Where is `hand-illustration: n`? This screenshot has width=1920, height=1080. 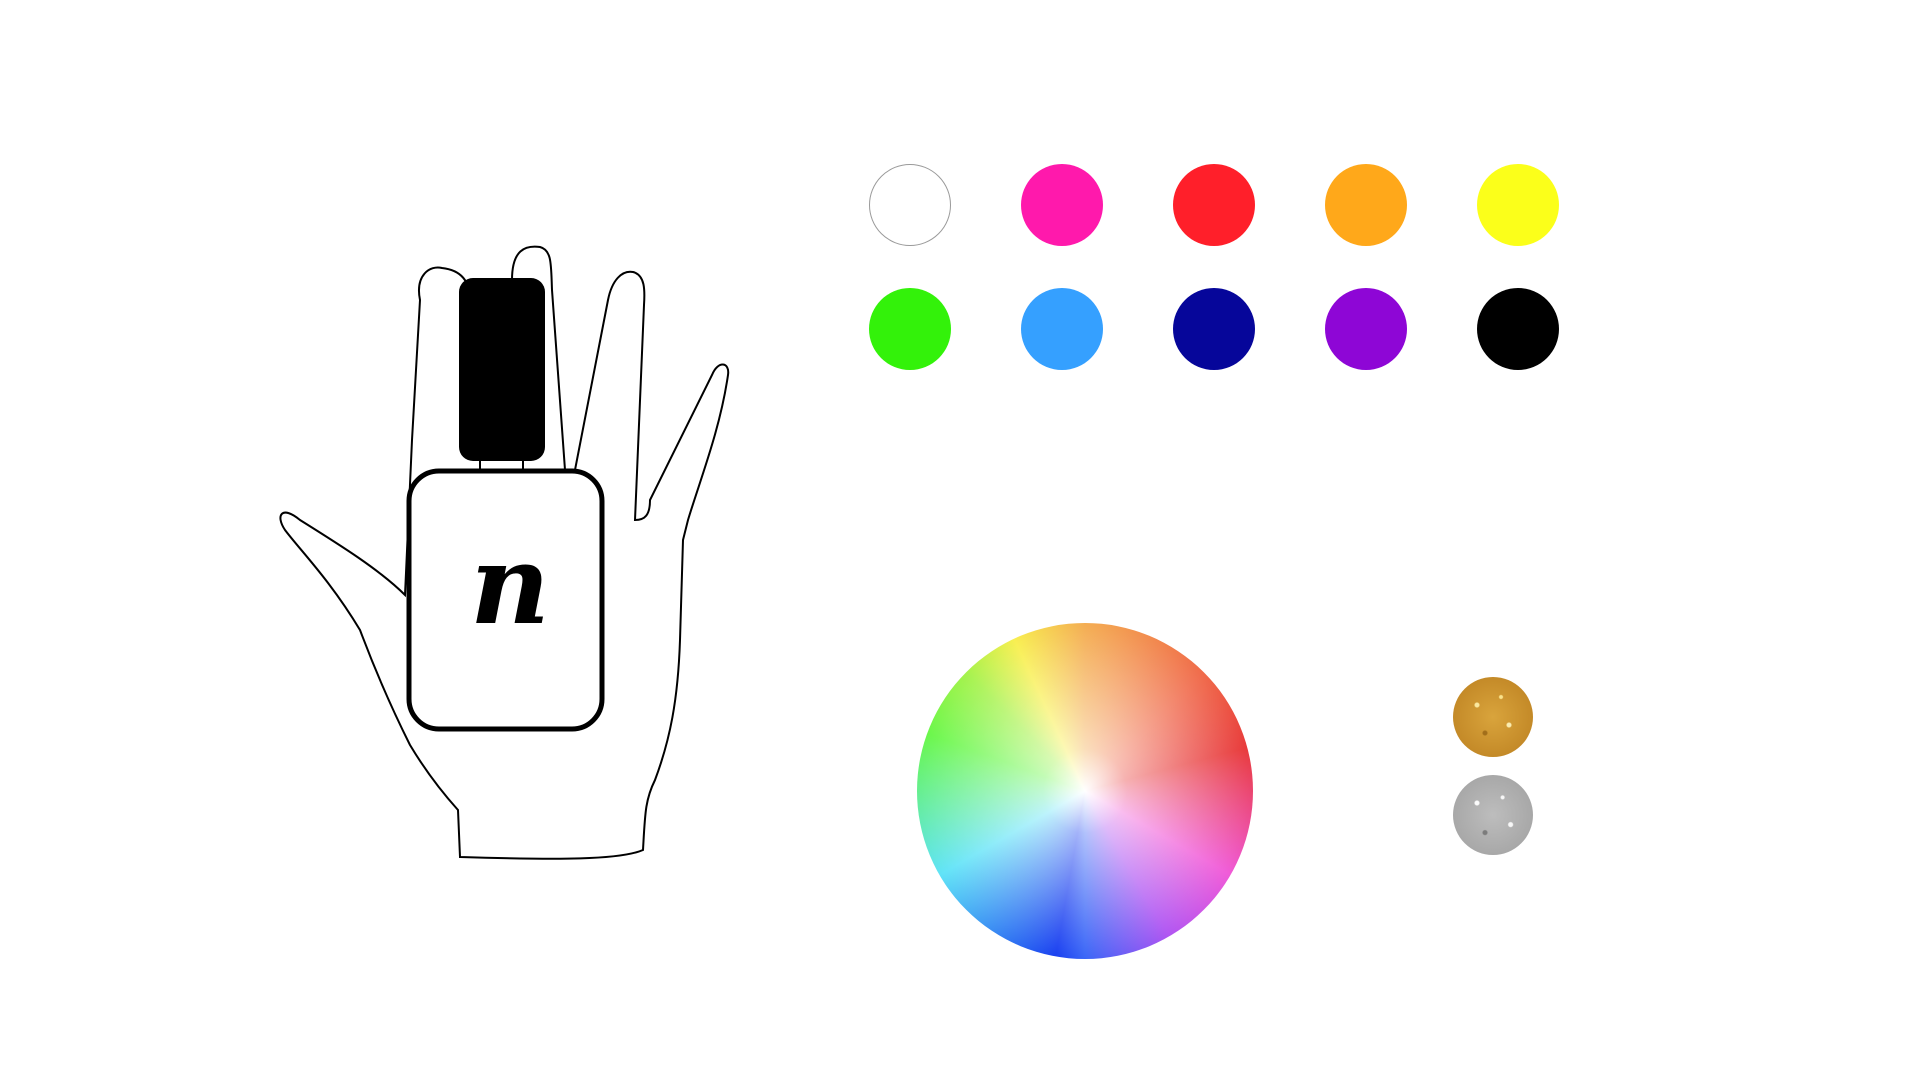 hand-illustration: n is located at coordinates (504, 552).